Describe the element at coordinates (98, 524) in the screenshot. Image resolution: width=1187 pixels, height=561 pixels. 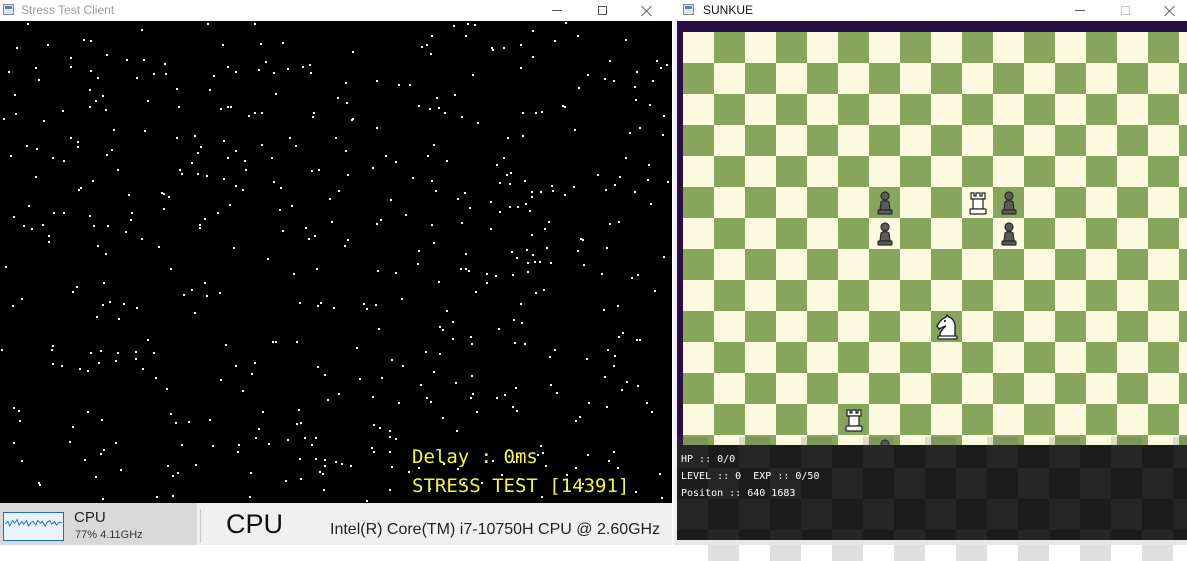
I see `cpu-tile: CPU 77% 4.11GHz` at that location.